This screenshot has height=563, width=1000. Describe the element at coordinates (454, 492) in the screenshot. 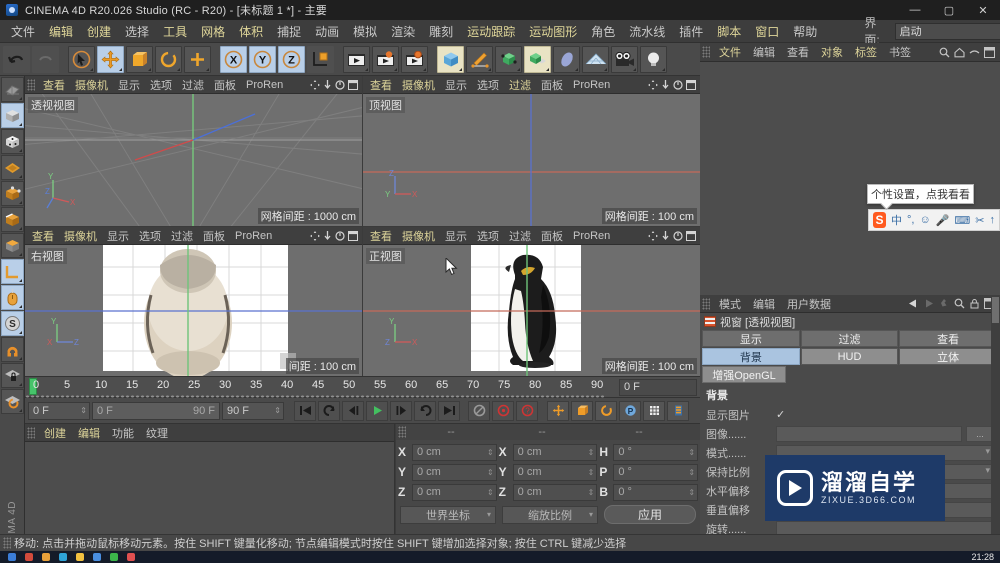

I see `coord-position-z-field: 0 cm ⇕` at that location.